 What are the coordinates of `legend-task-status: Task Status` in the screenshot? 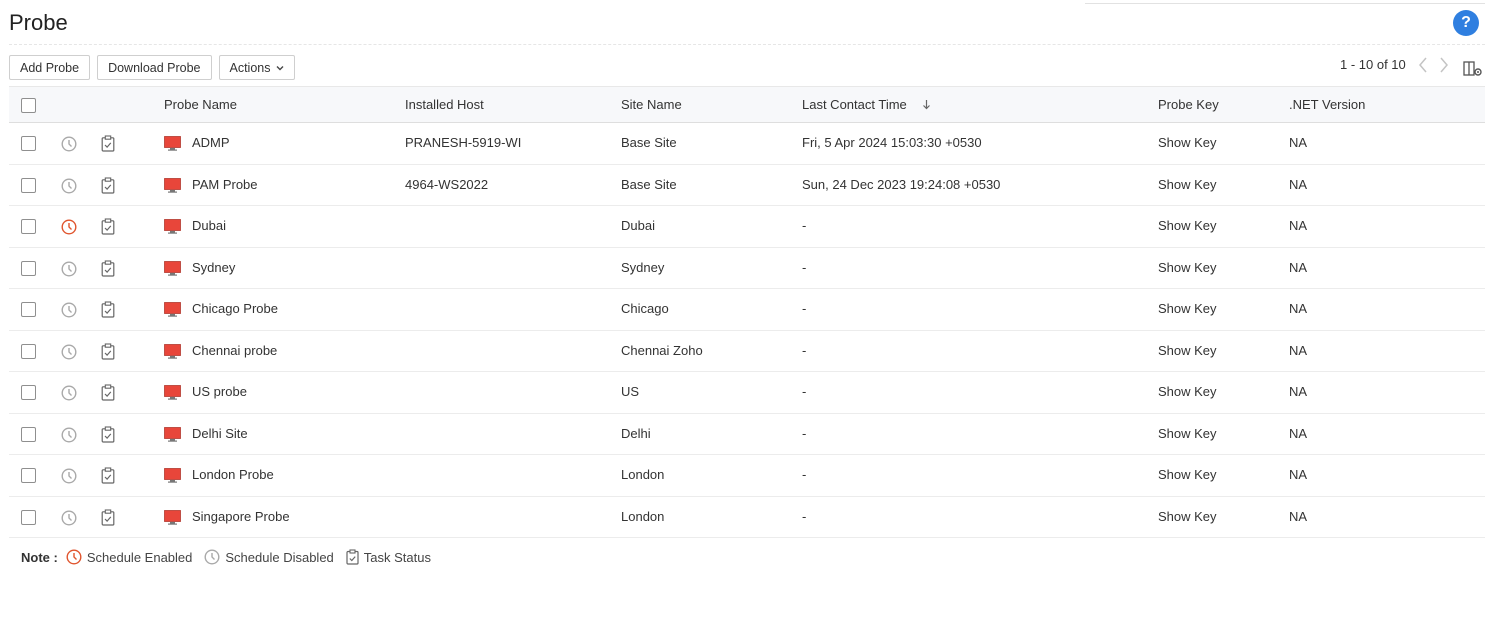 It's located at (388, 557).